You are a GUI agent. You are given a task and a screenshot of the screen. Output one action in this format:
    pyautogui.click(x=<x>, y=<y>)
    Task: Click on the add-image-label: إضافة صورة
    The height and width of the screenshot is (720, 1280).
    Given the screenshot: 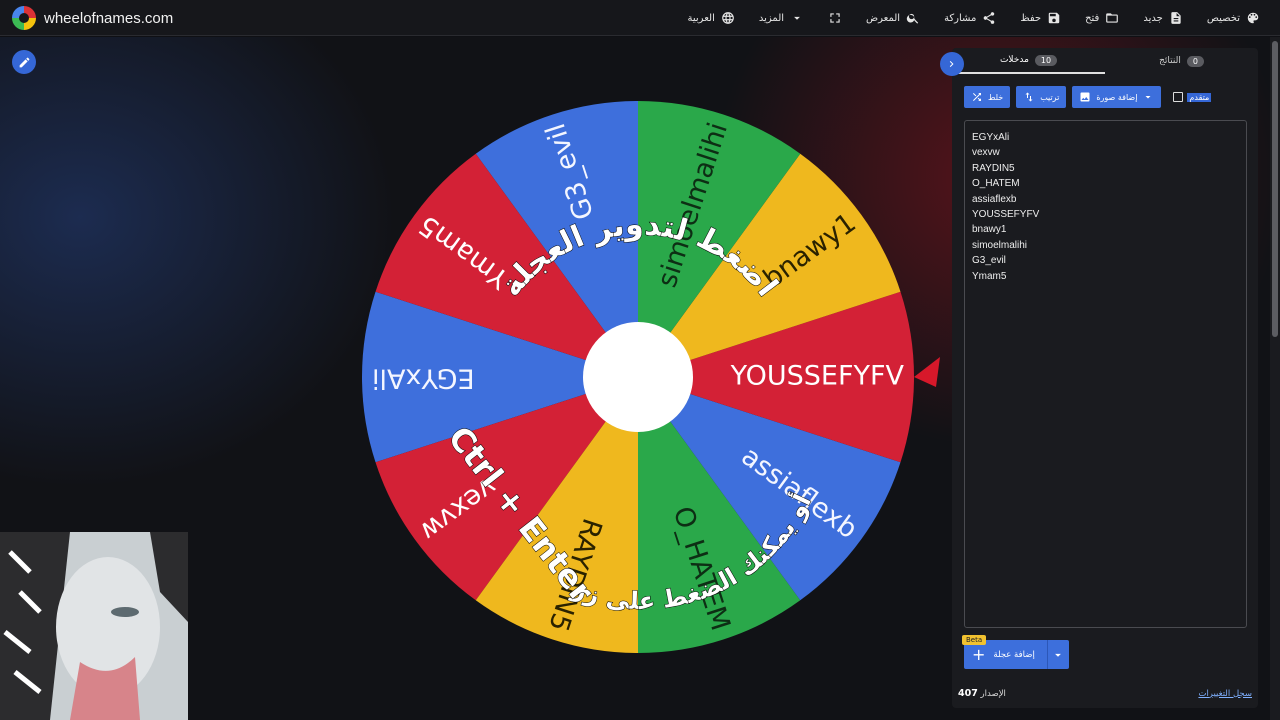 What is the action you would take?
    pyautogui.click(x=1117, y=97)
    